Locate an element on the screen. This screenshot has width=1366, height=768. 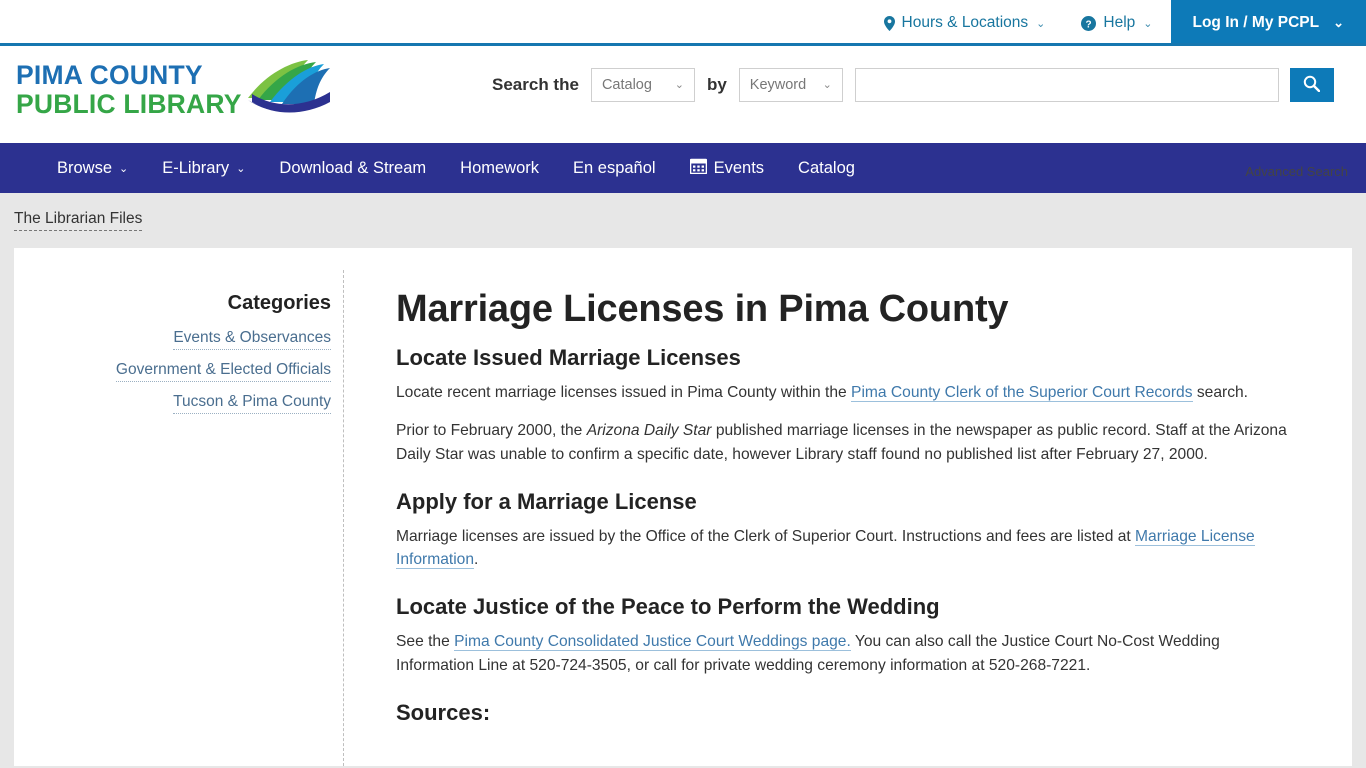
categories-title: Categories is located at coordinates (279, 303).